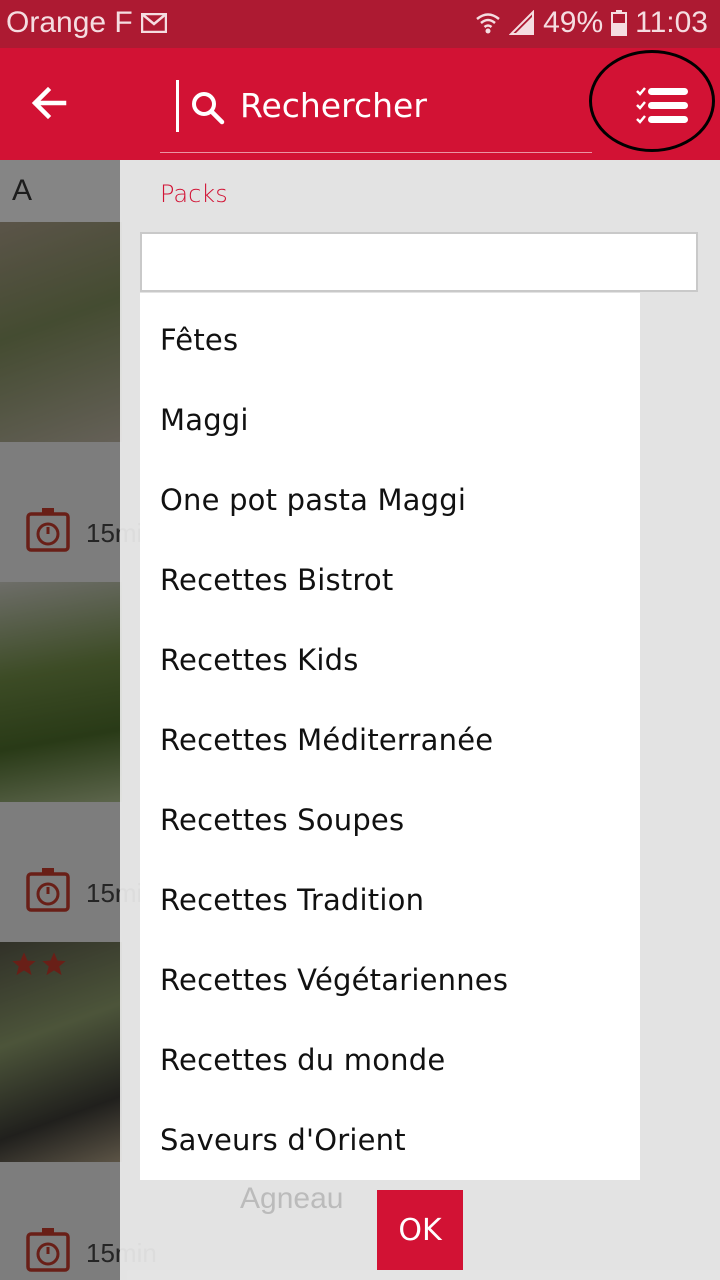 This screenshot has height=1280, width=720. Describe the element at coordinates (488, 23) in the screenshot. I see `wifi-icon` at that location.